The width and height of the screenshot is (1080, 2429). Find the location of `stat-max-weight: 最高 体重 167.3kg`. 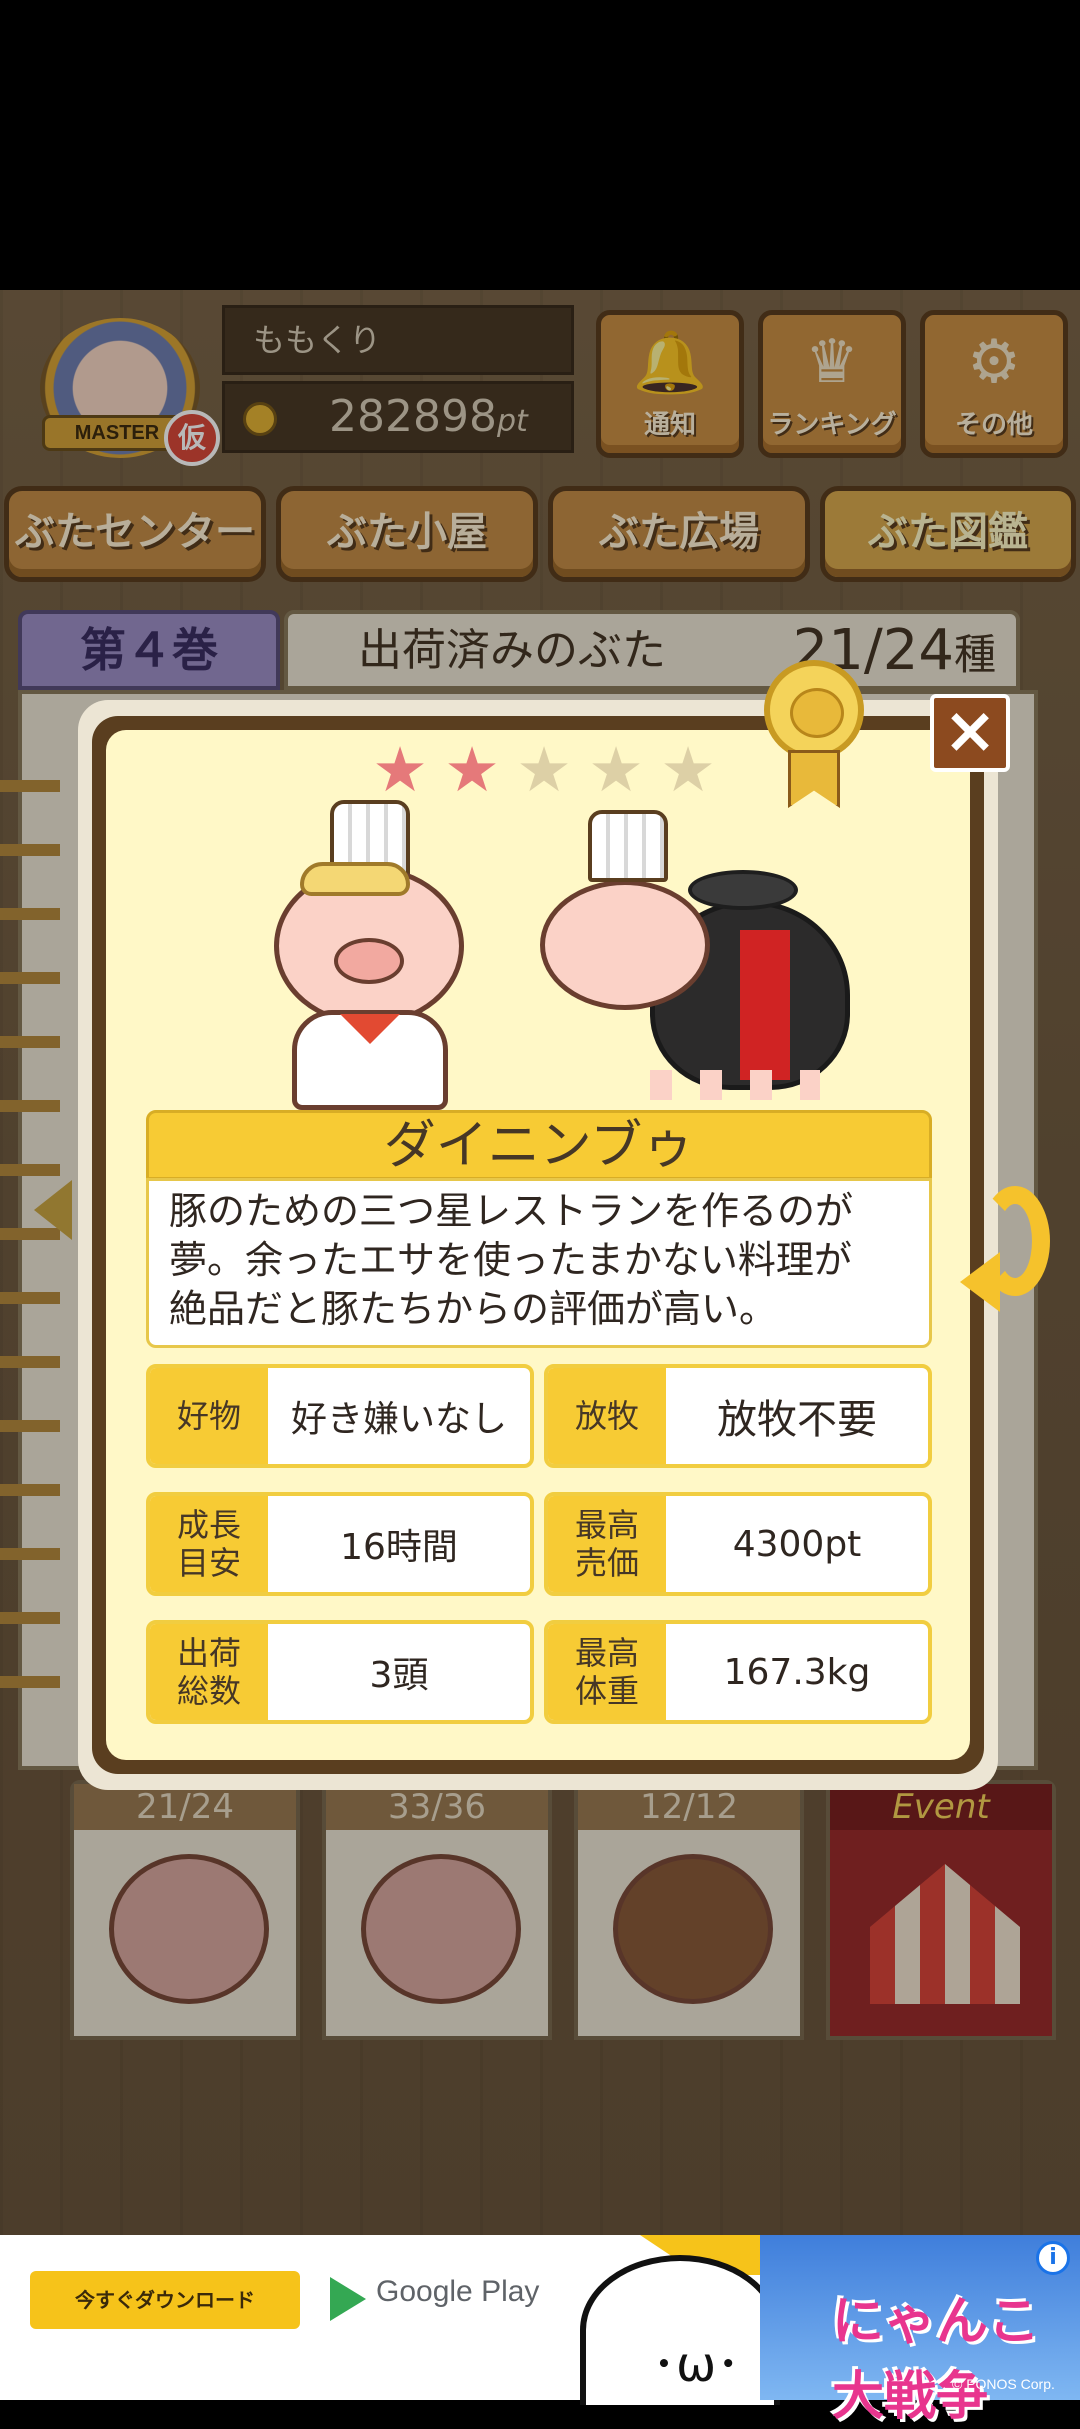

stat-max-weight: 最高 体重 167.3kg is located at coordinates (738, 1672).